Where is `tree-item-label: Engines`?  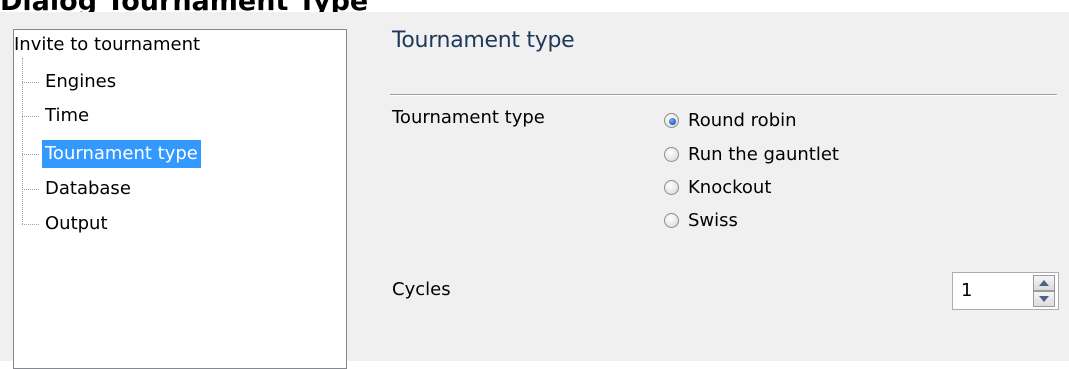
tree-item-label: Engines is located at coordinates (80, 82).